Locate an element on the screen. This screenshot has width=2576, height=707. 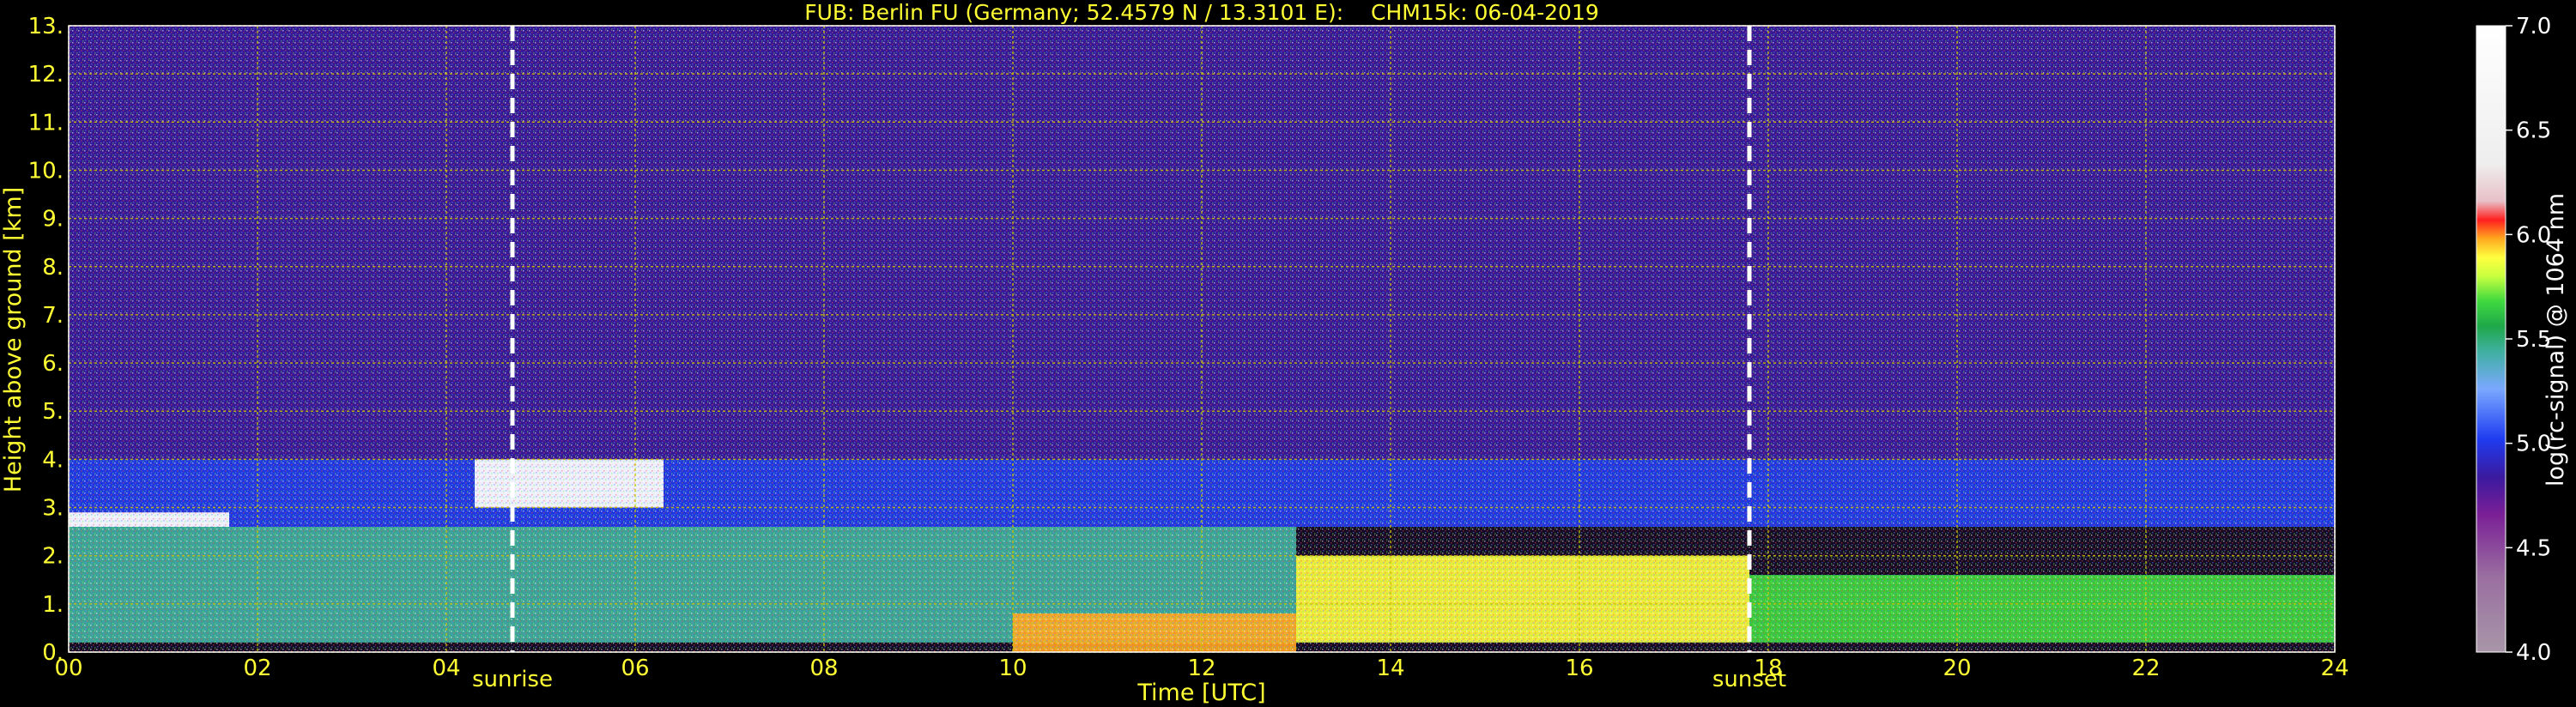
x-tick-label: 24 is located at coordinates (2334, 668).